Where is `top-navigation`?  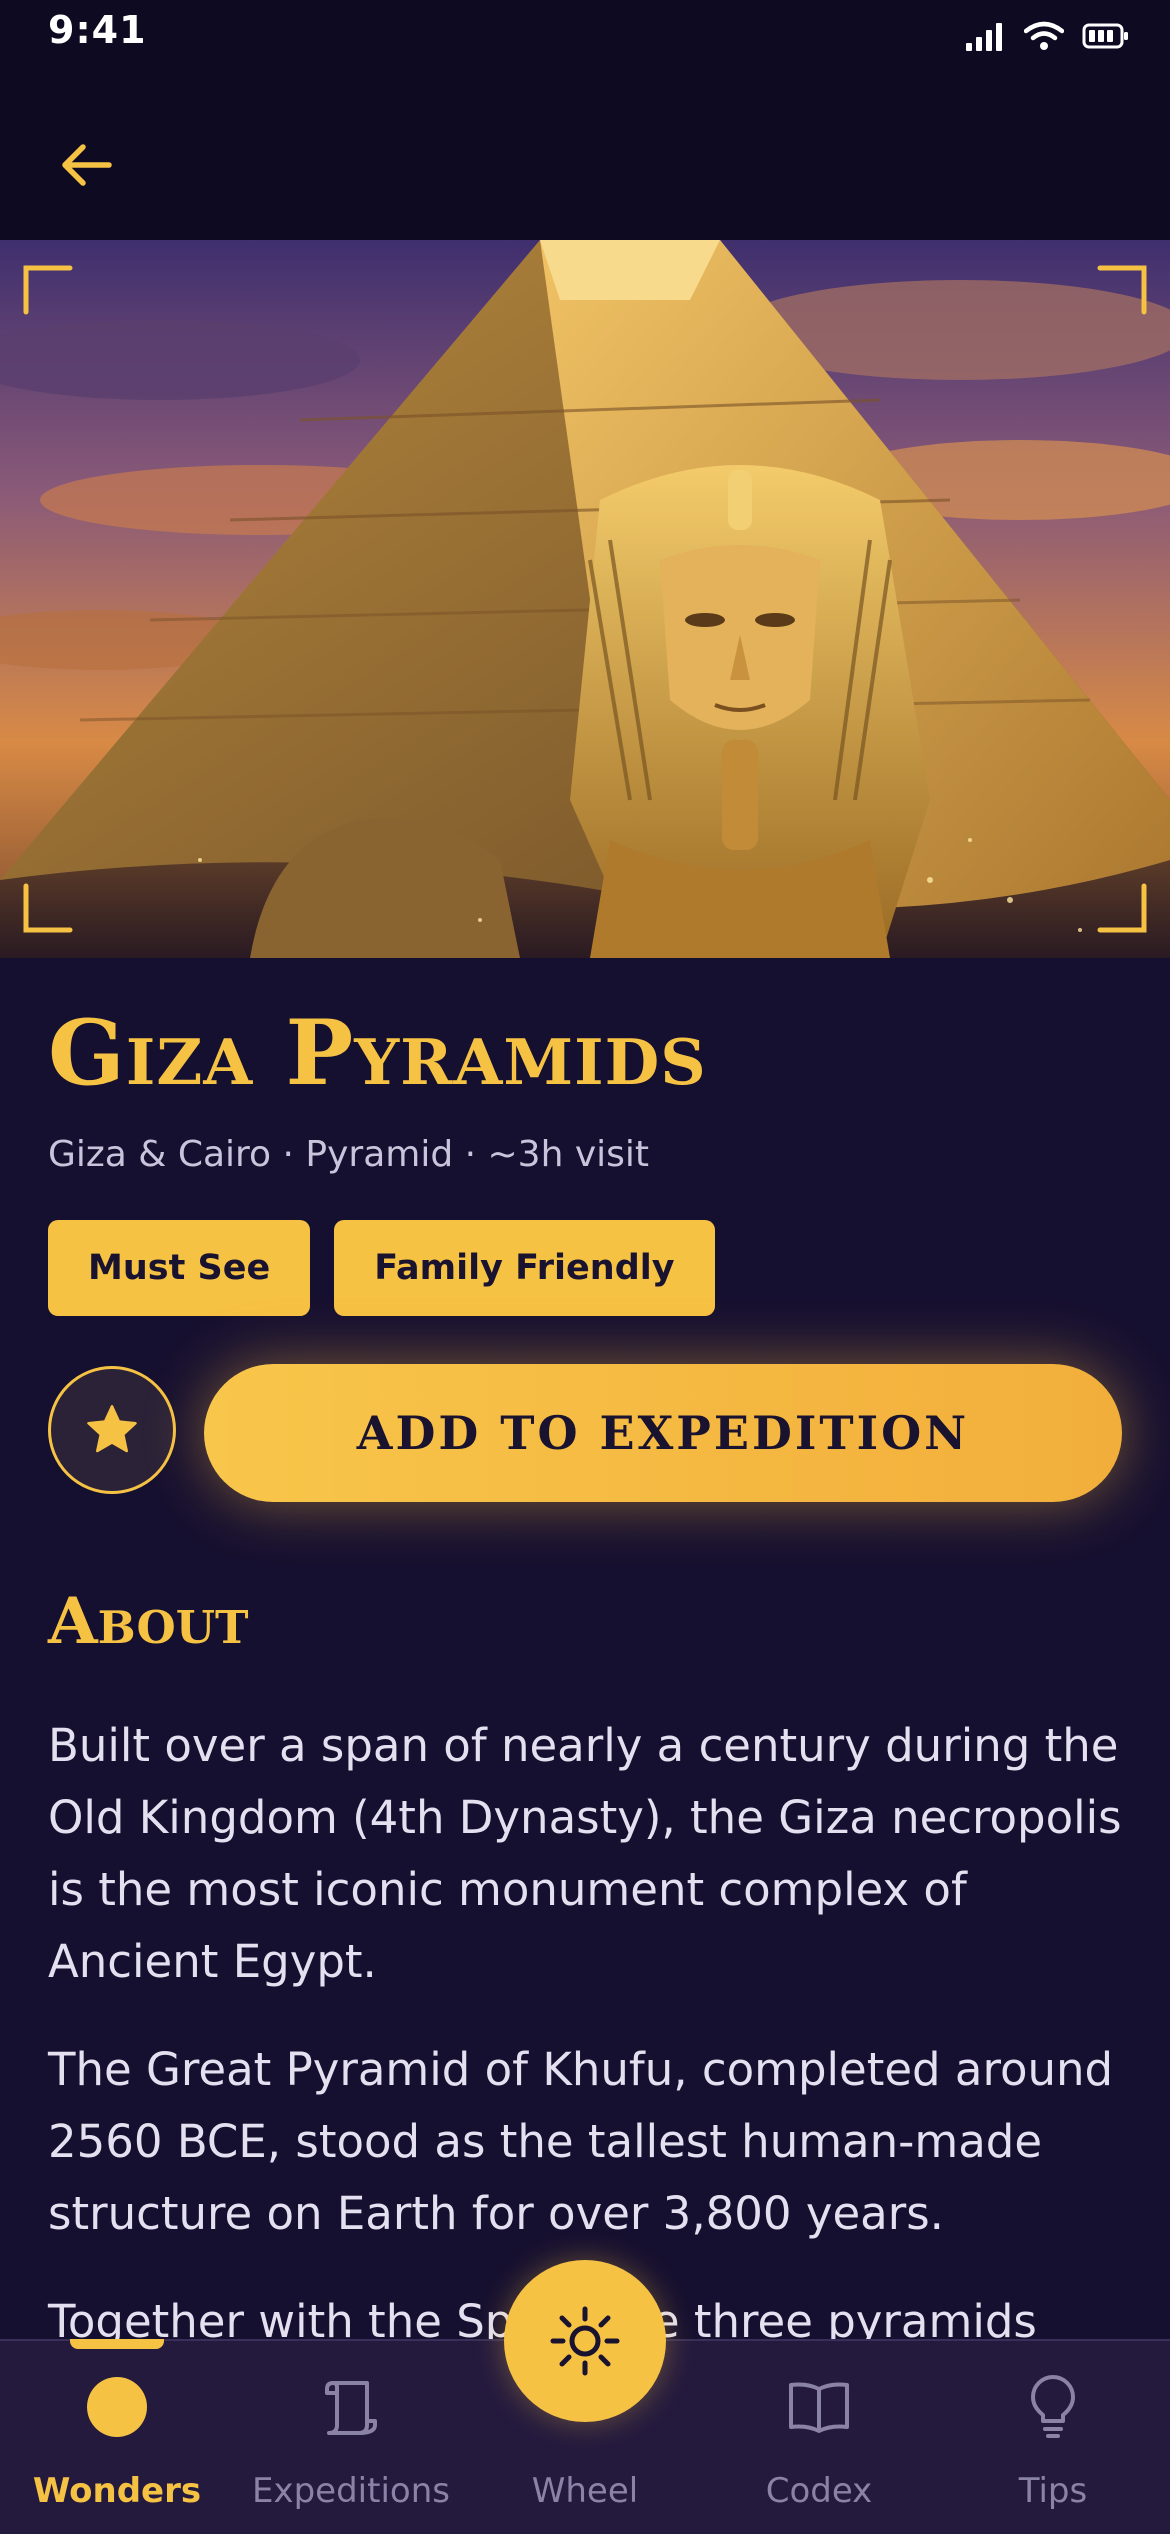
top-navigation is located at coordinates (585, 155).